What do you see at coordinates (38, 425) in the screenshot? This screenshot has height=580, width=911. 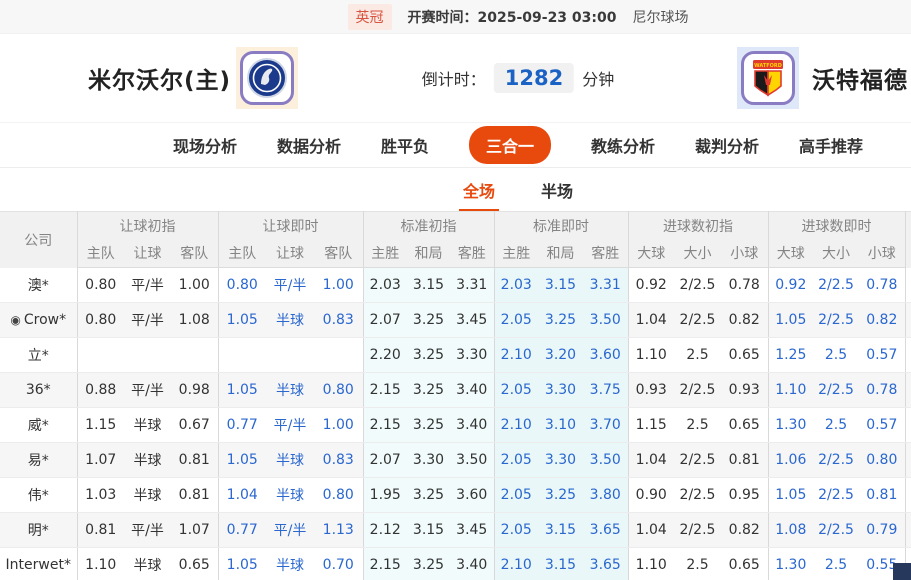 I see `company-name: 威*` at bounding box center [38, 425].